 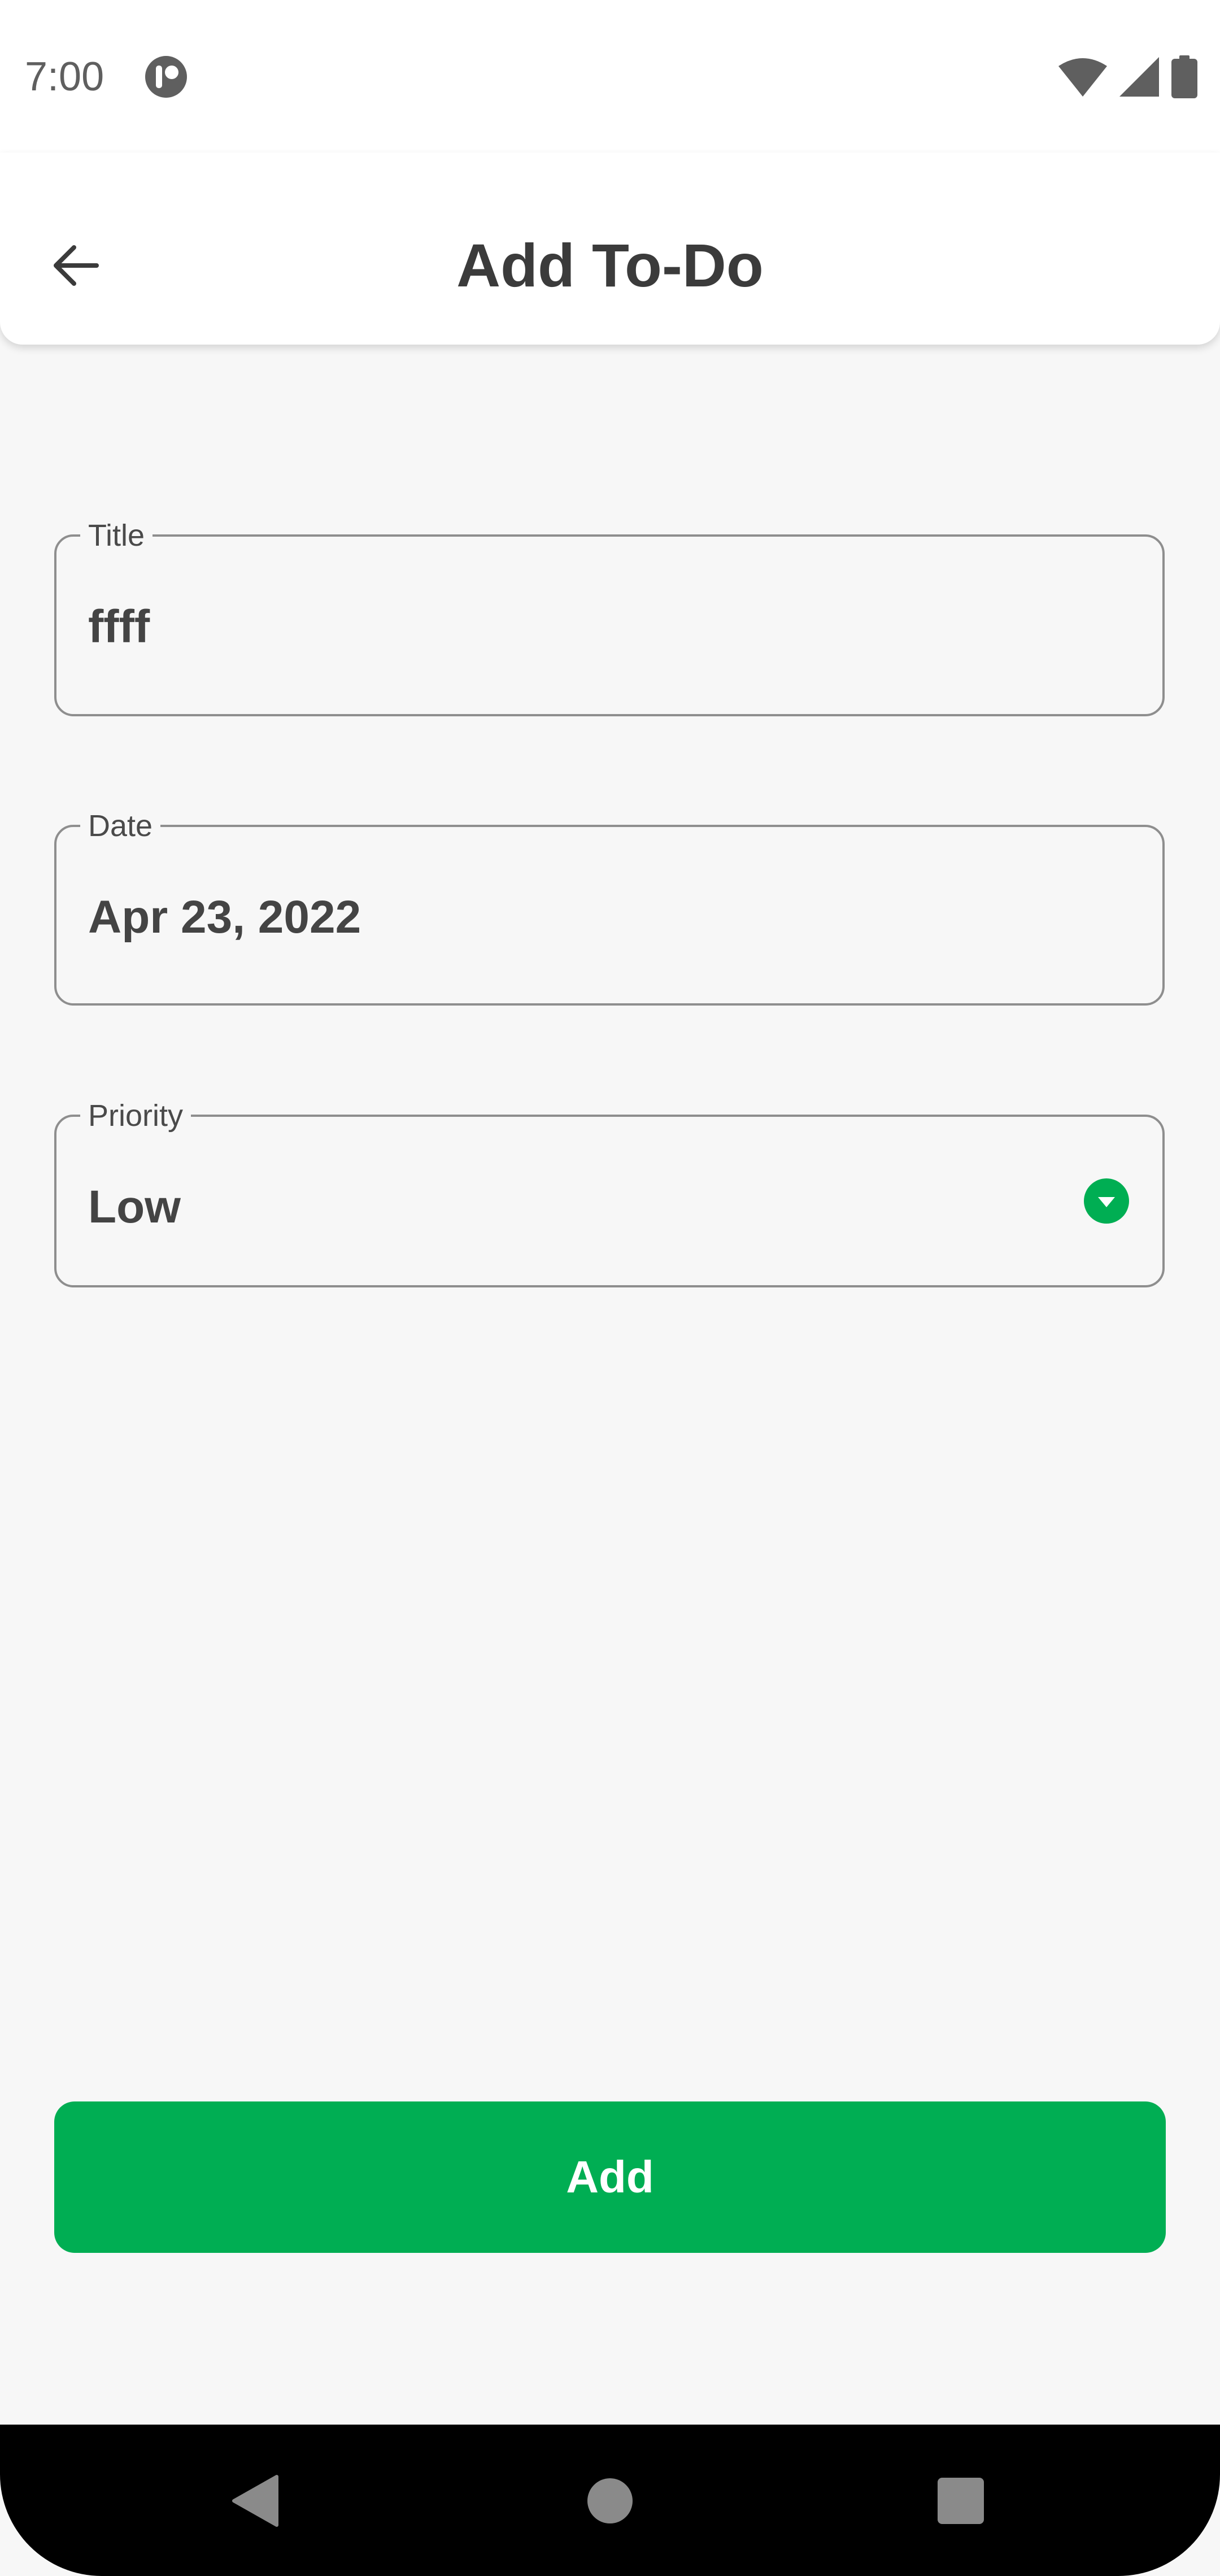 I want to click on nav-recents-icon, so click(x=961, y=2501).